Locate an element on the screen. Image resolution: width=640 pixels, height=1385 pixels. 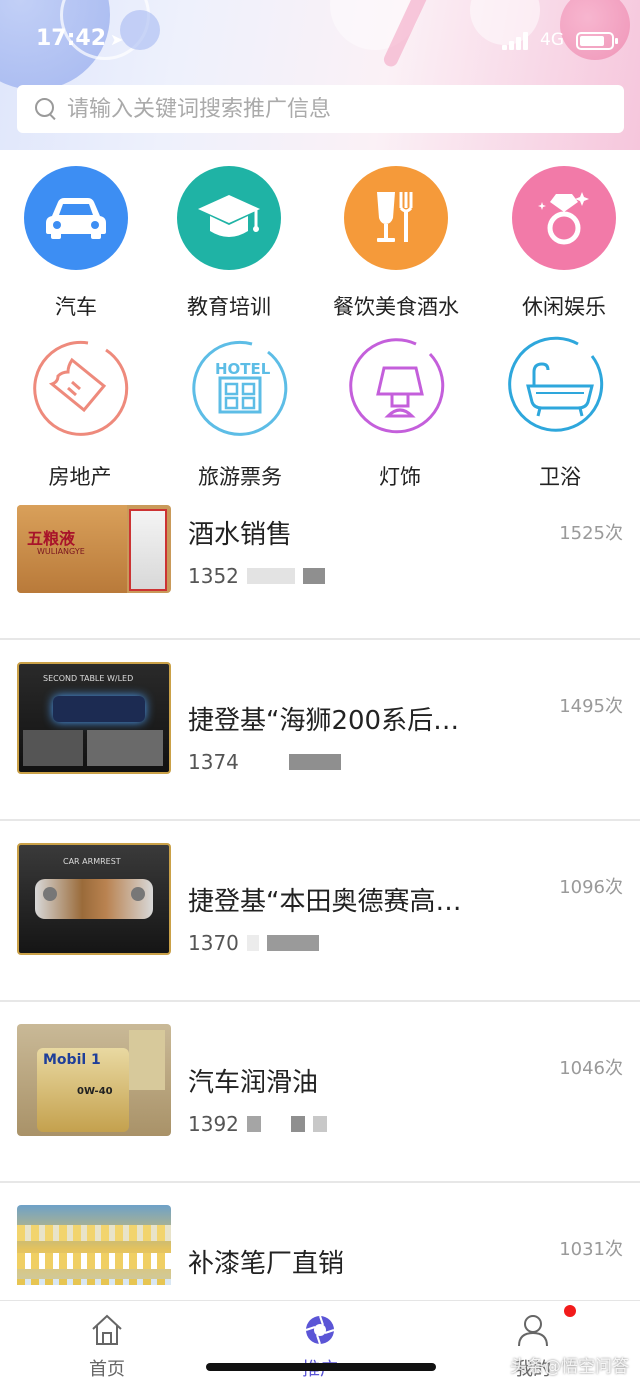
phone-prefix: 1352 is located at coordinates (213, 576).